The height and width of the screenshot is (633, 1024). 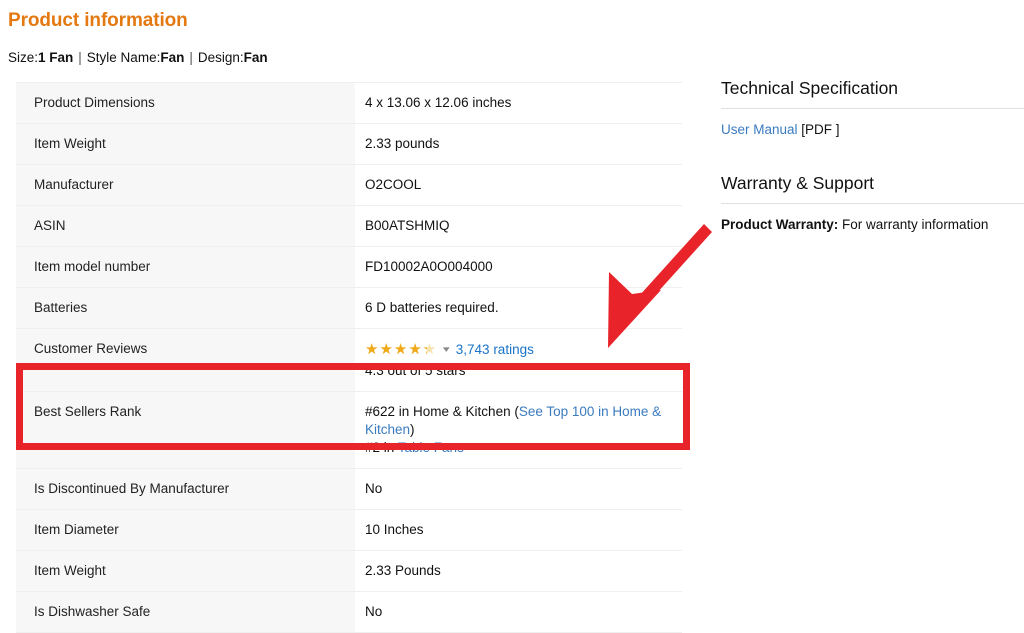 I want to click on row-key: Batteries, so click(x=185, y=308).